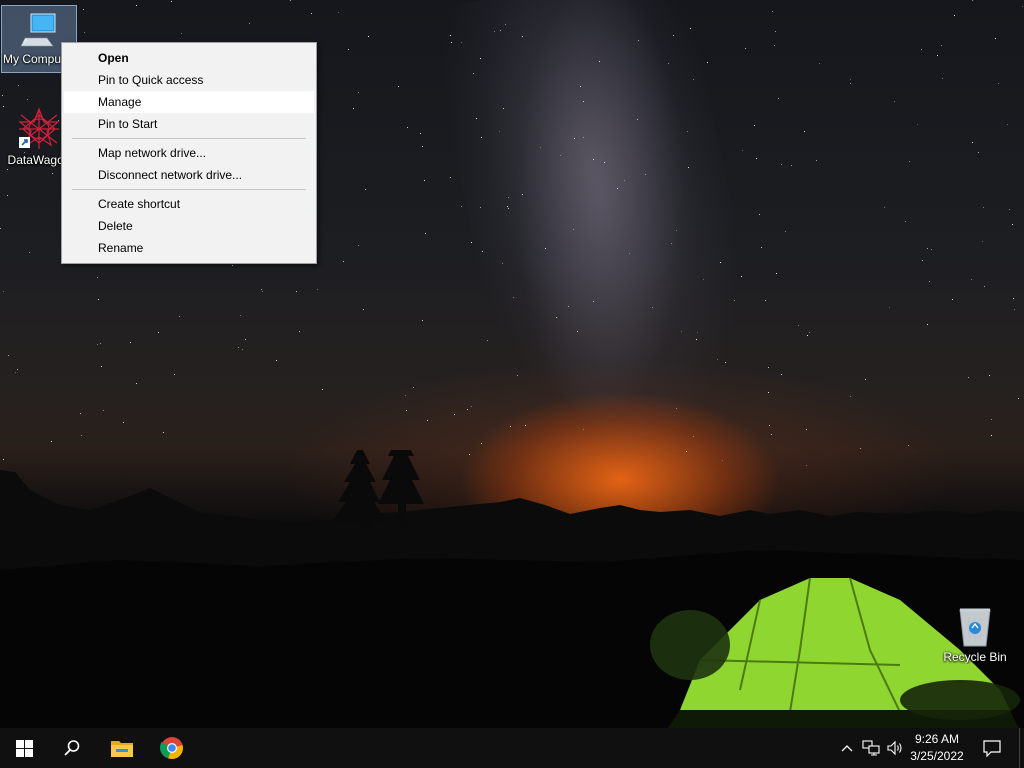 The image size is (1024, 768). I want to click on taskbar-file-explorer, so click(122, 748).